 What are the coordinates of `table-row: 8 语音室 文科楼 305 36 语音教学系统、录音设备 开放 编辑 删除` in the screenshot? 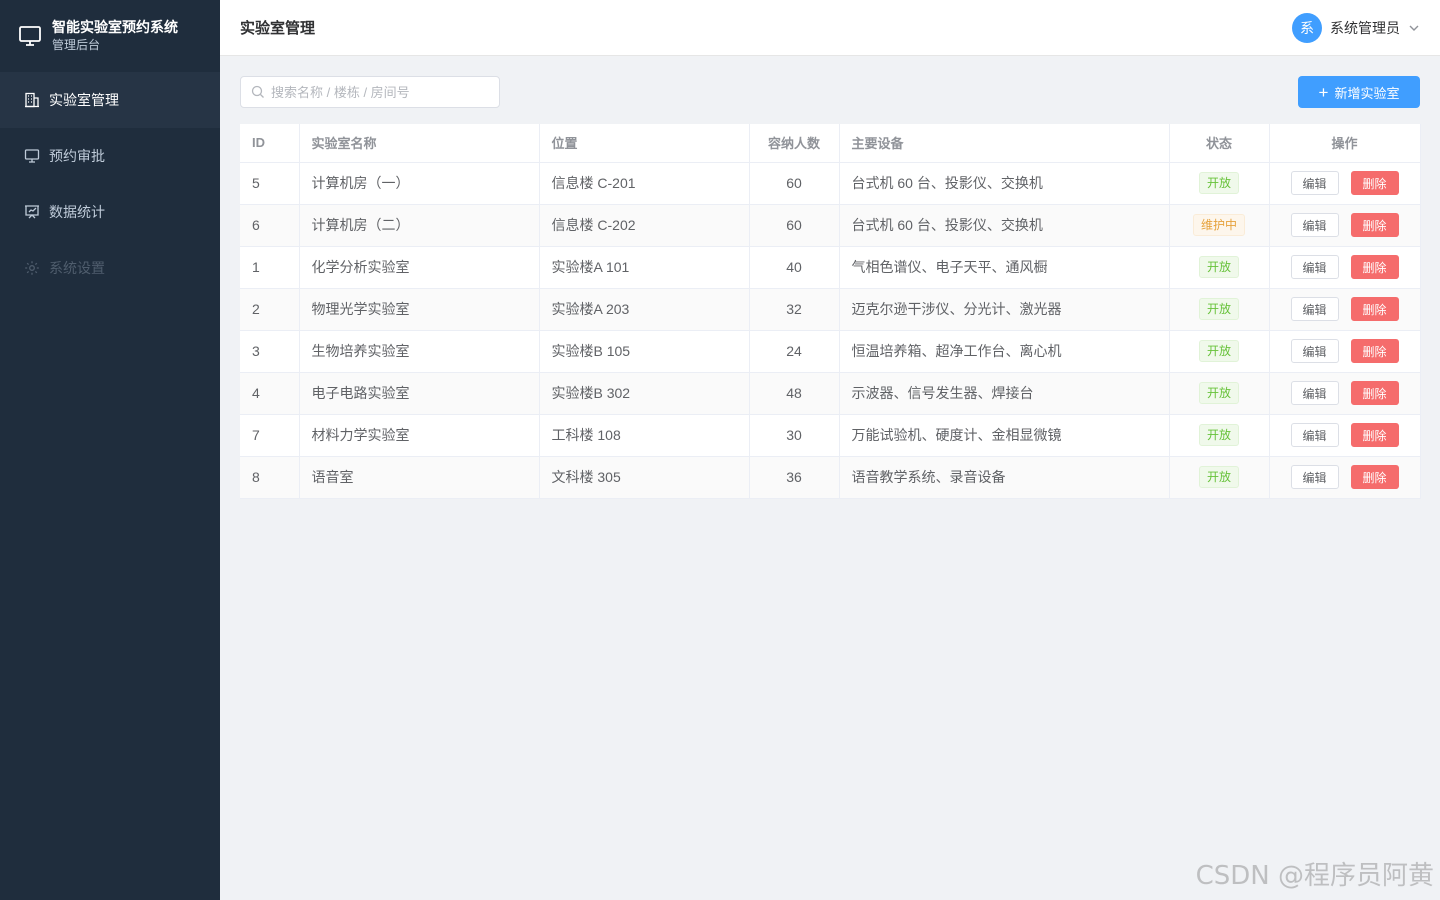 It's located at (830, 477).